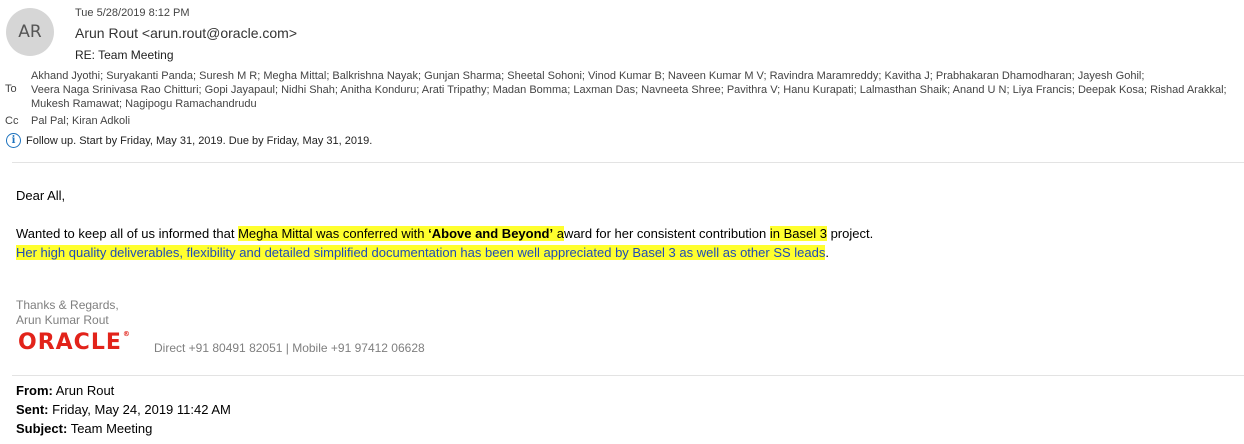 The width and height of the screenshot is (1244, 444). What do you see at coordinates (850, 233) in the screenshot?
I see `text-segment: project.` at bounding box center [850, 233].